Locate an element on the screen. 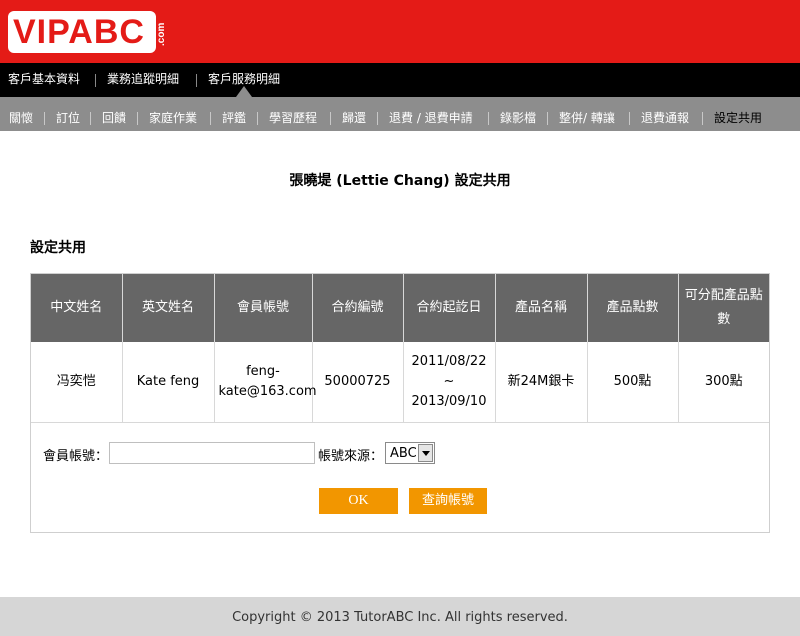  cell-contract-no: 50000725 is located at coordinates (358, 382).